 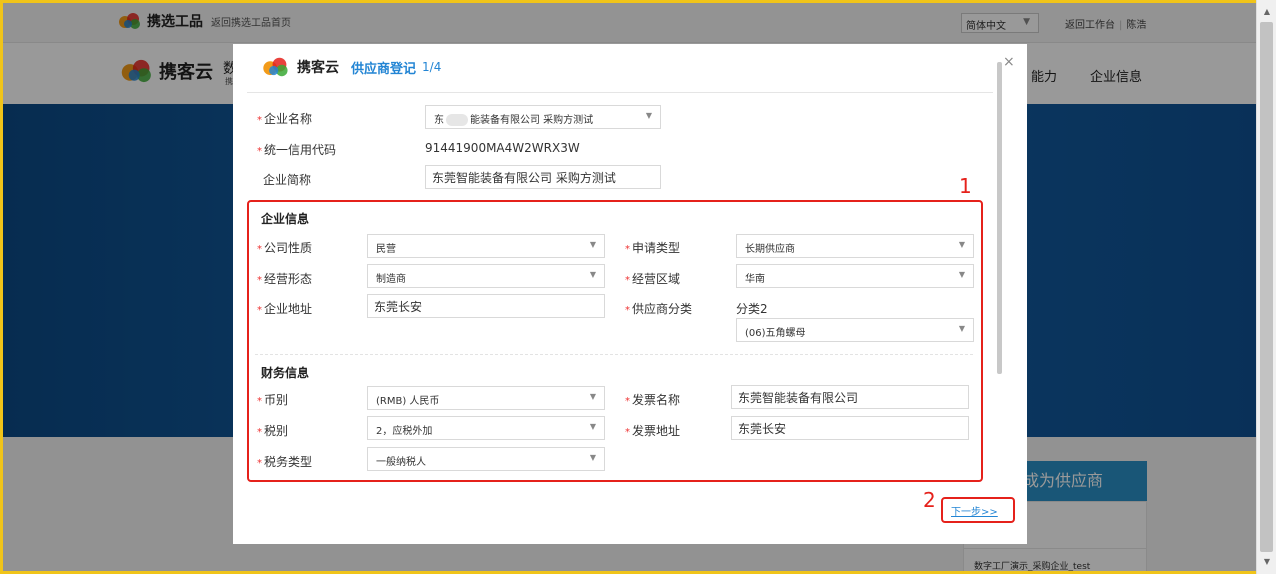 What do you see at coordinates (287, 180) in the screenshot?
I see `short-name-label: 企业简称` at bounding box center [287, 180].